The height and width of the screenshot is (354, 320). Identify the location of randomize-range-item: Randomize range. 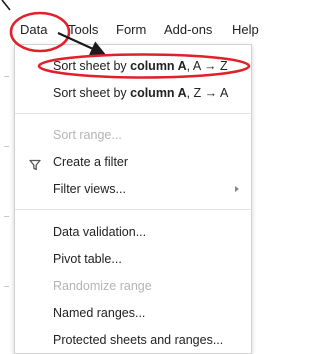
(133, 286).